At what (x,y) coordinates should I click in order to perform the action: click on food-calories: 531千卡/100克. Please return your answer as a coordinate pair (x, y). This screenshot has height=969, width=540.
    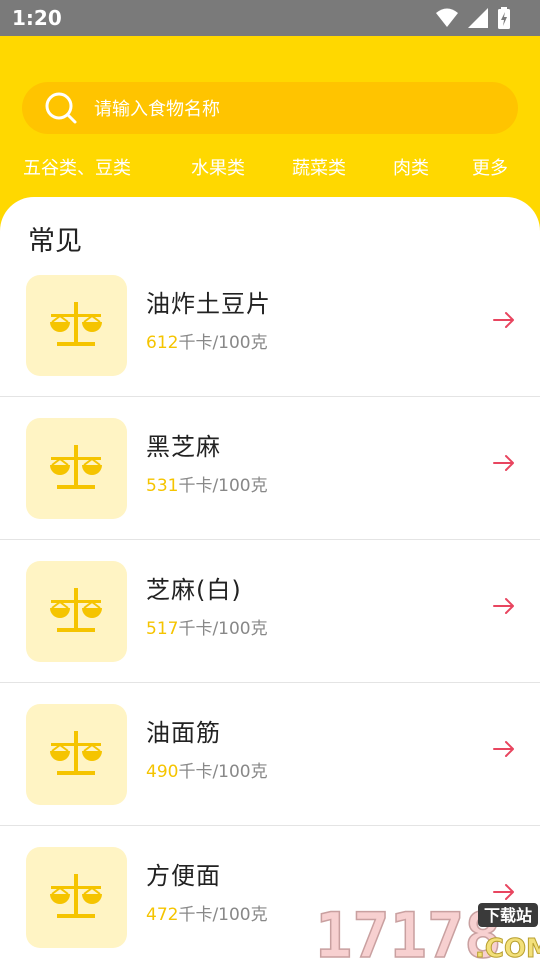
    Looking at the image, I should click on (207, 483).